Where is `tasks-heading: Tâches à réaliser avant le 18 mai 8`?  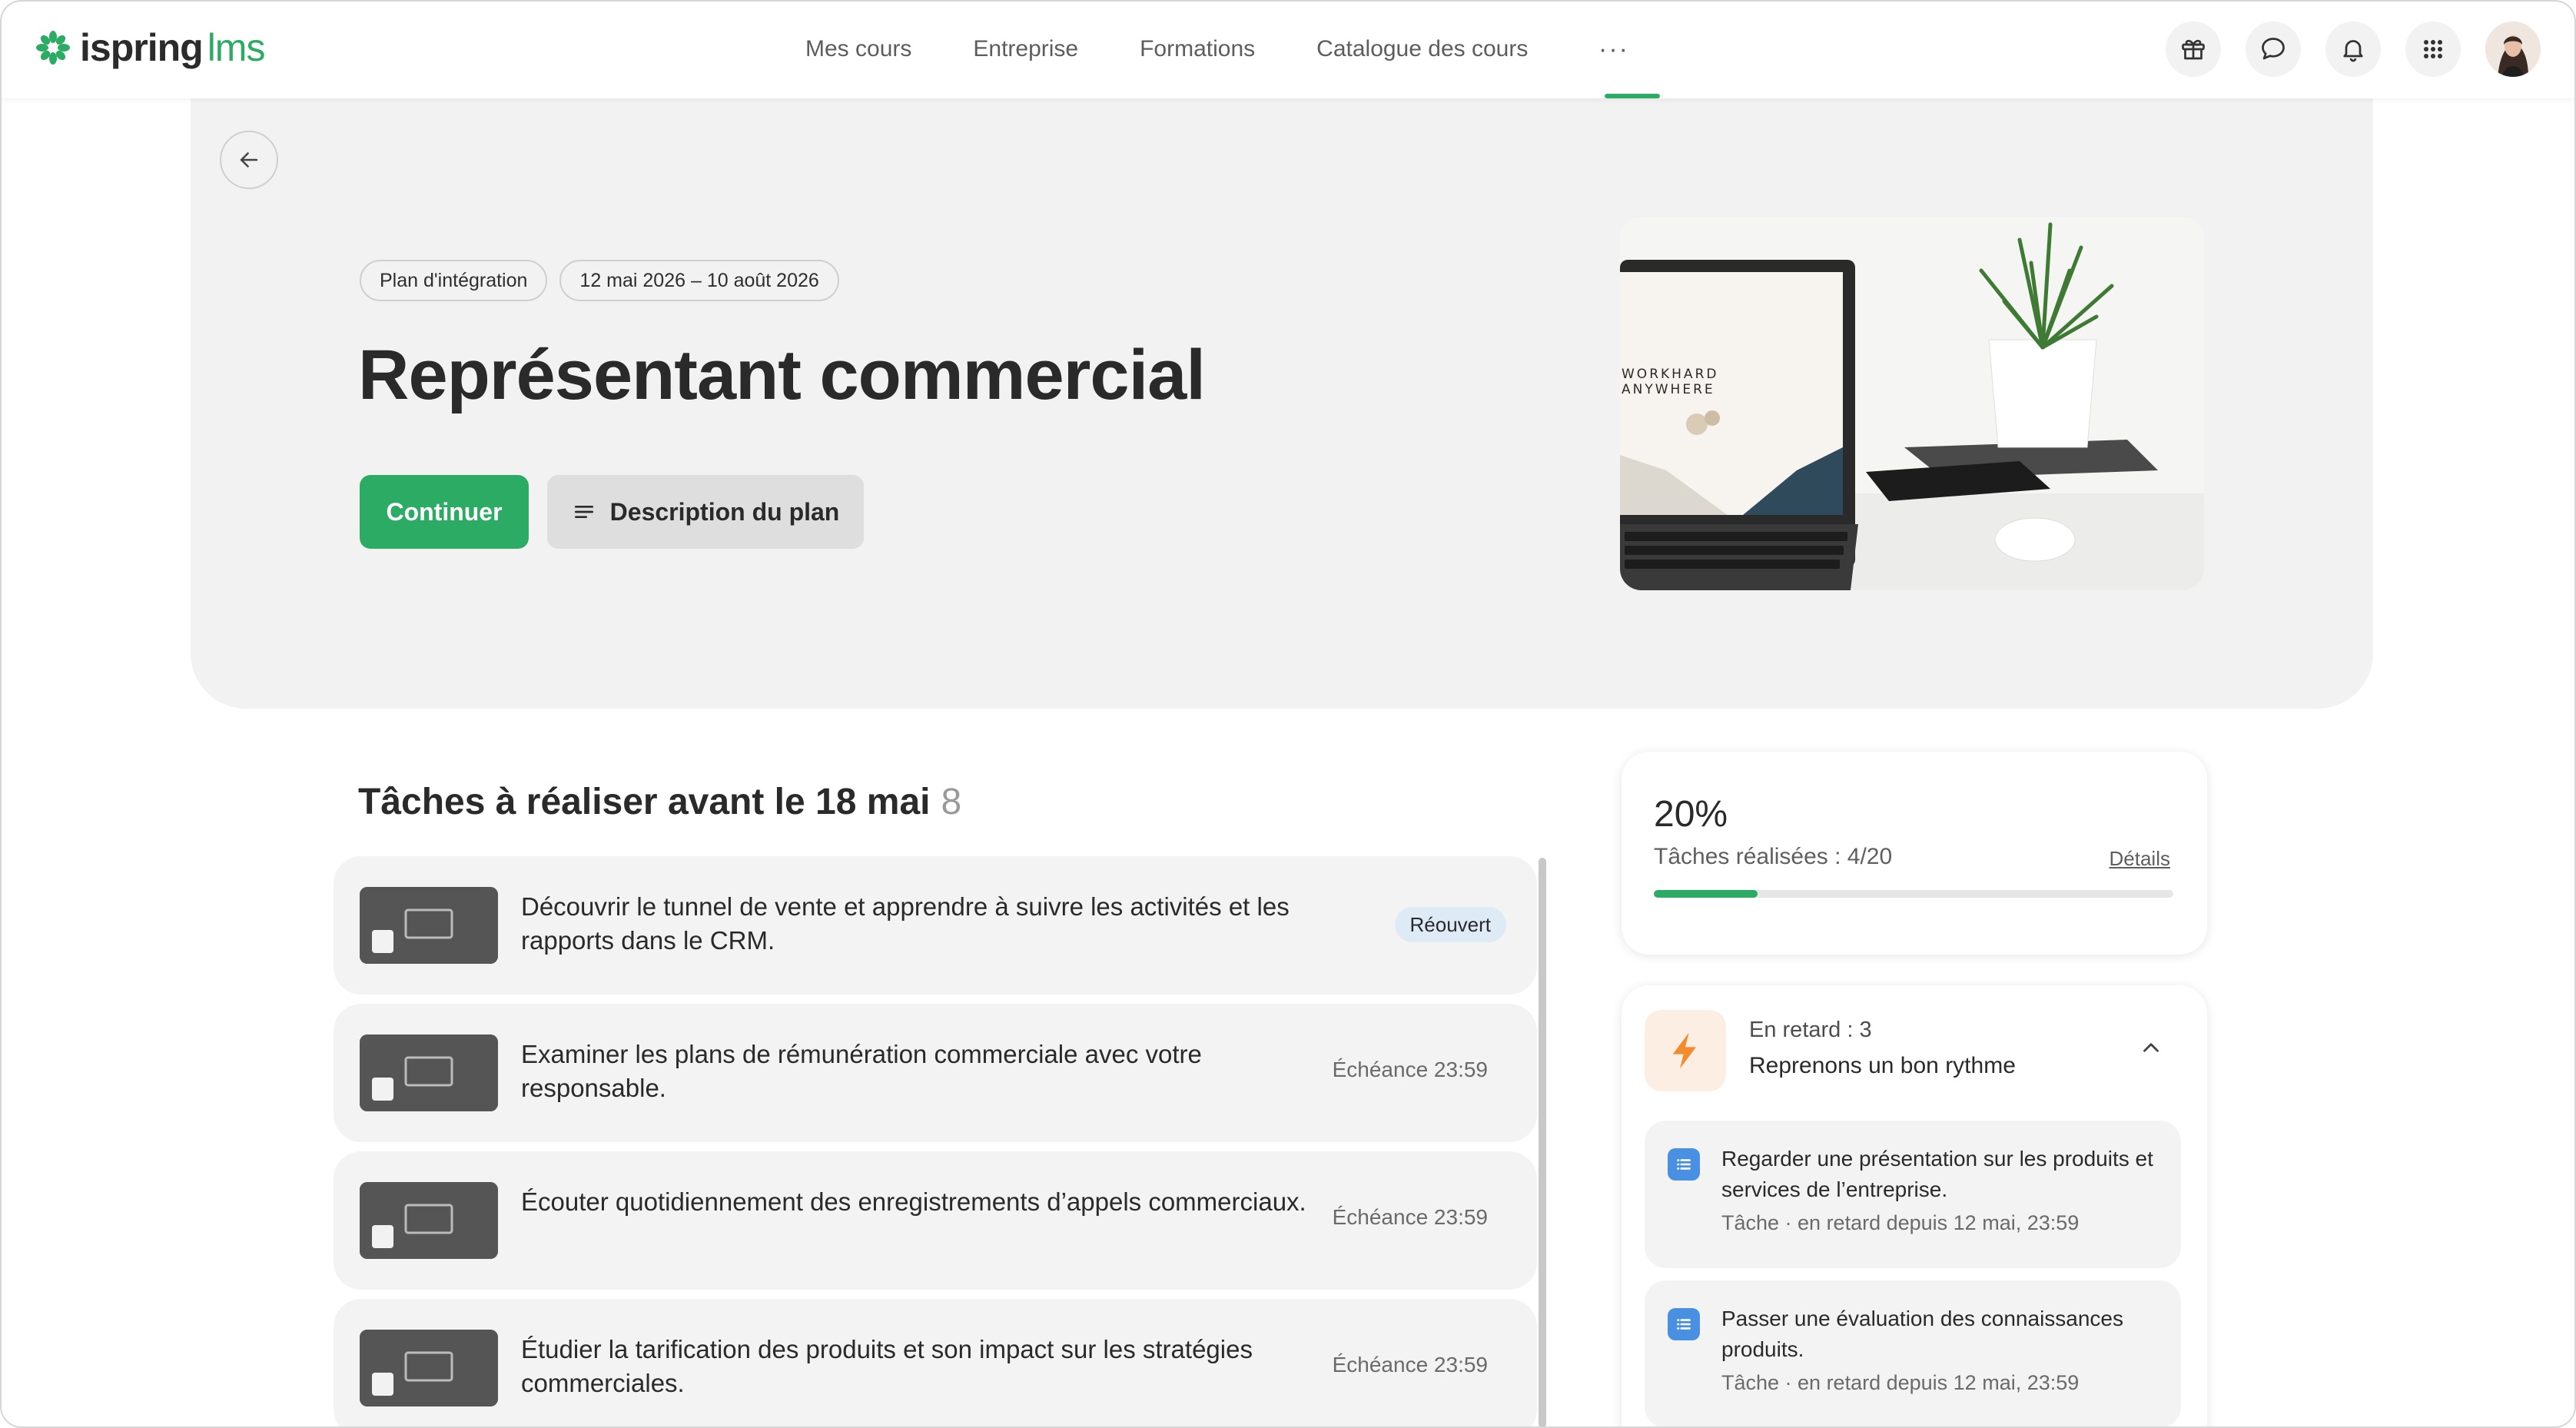
tasks-heading: Tâches à réaliser avant le 18 mai 8 is located at coordinates (659, 802).